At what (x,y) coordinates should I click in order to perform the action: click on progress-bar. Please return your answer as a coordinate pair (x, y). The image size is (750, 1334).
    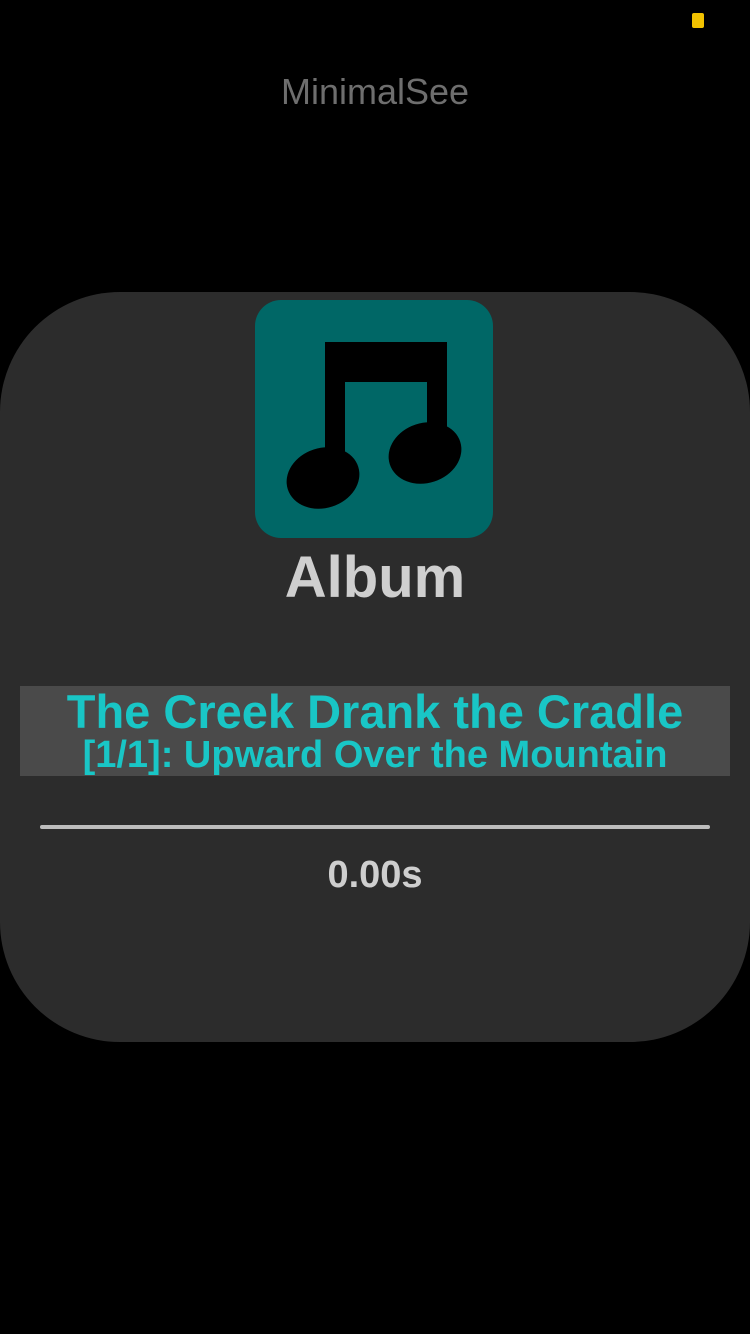
    Looking at the image, I should click on (375, 827).